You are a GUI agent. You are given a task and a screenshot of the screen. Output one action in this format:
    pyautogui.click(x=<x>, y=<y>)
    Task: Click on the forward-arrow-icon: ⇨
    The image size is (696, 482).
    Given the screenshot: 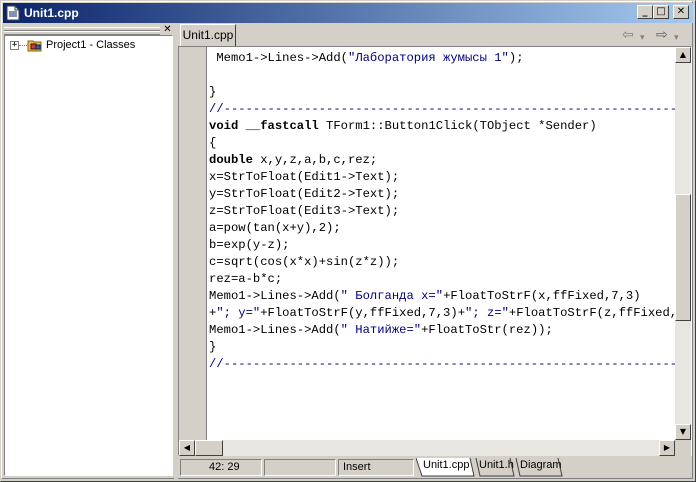 What is the action you would take?
    pyautogui.click(x=662, y=35)
    